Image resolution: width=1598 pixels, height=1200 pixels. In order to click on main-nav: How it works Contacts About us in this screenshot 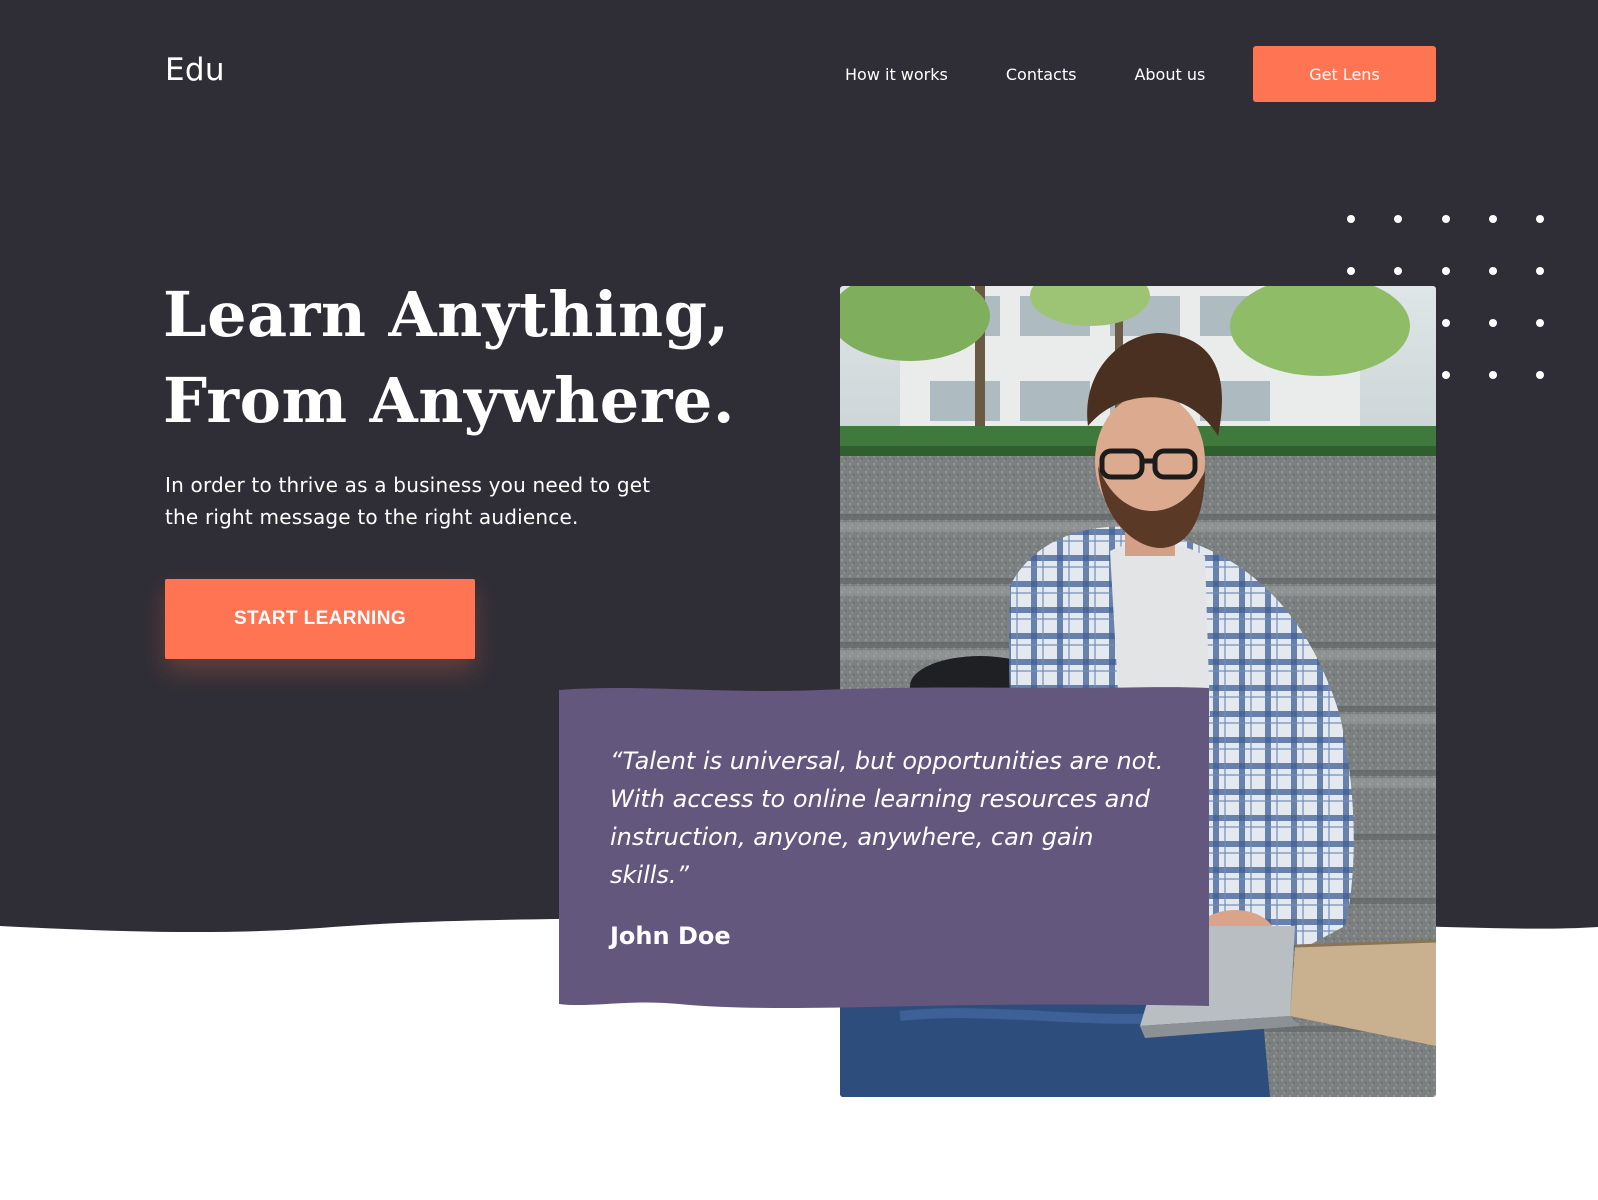, I will do `click(1025, 74)`.